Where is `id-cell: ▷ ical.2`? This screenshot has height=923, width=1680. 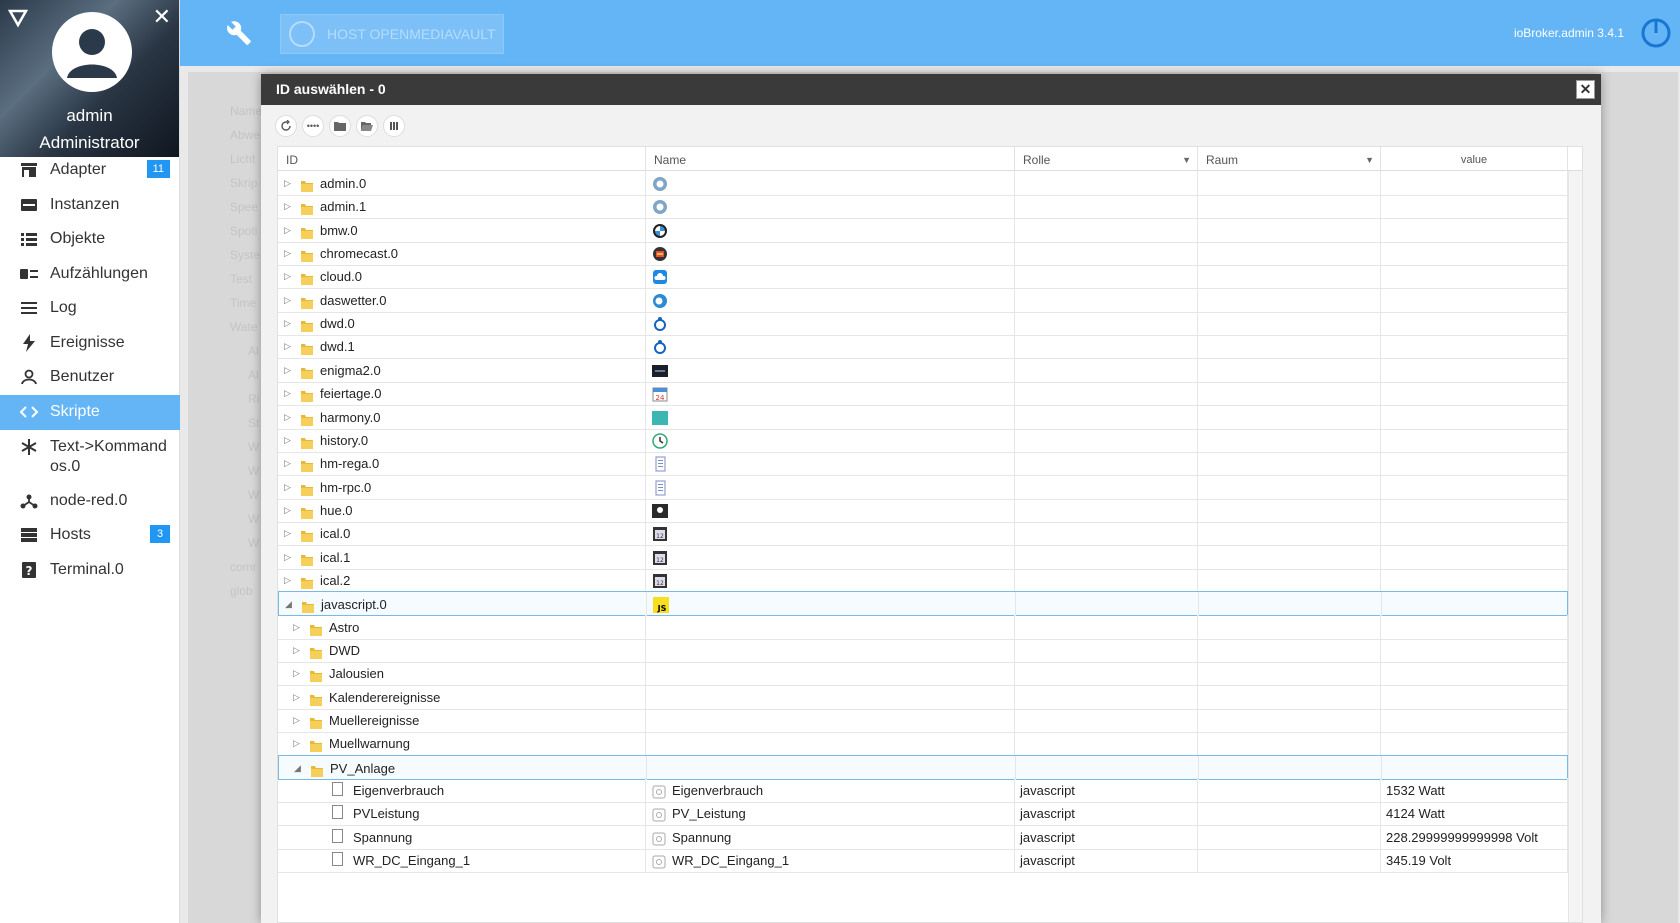
id-cell: ▷ ical.2 is located at coordinates (462, 579).